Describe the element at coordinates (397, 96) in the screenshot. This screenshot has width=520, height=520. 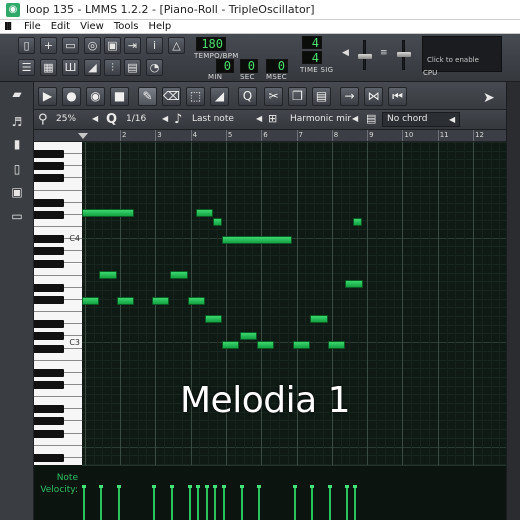
I see `stop-behaviour-icon: ⏮` at that location.